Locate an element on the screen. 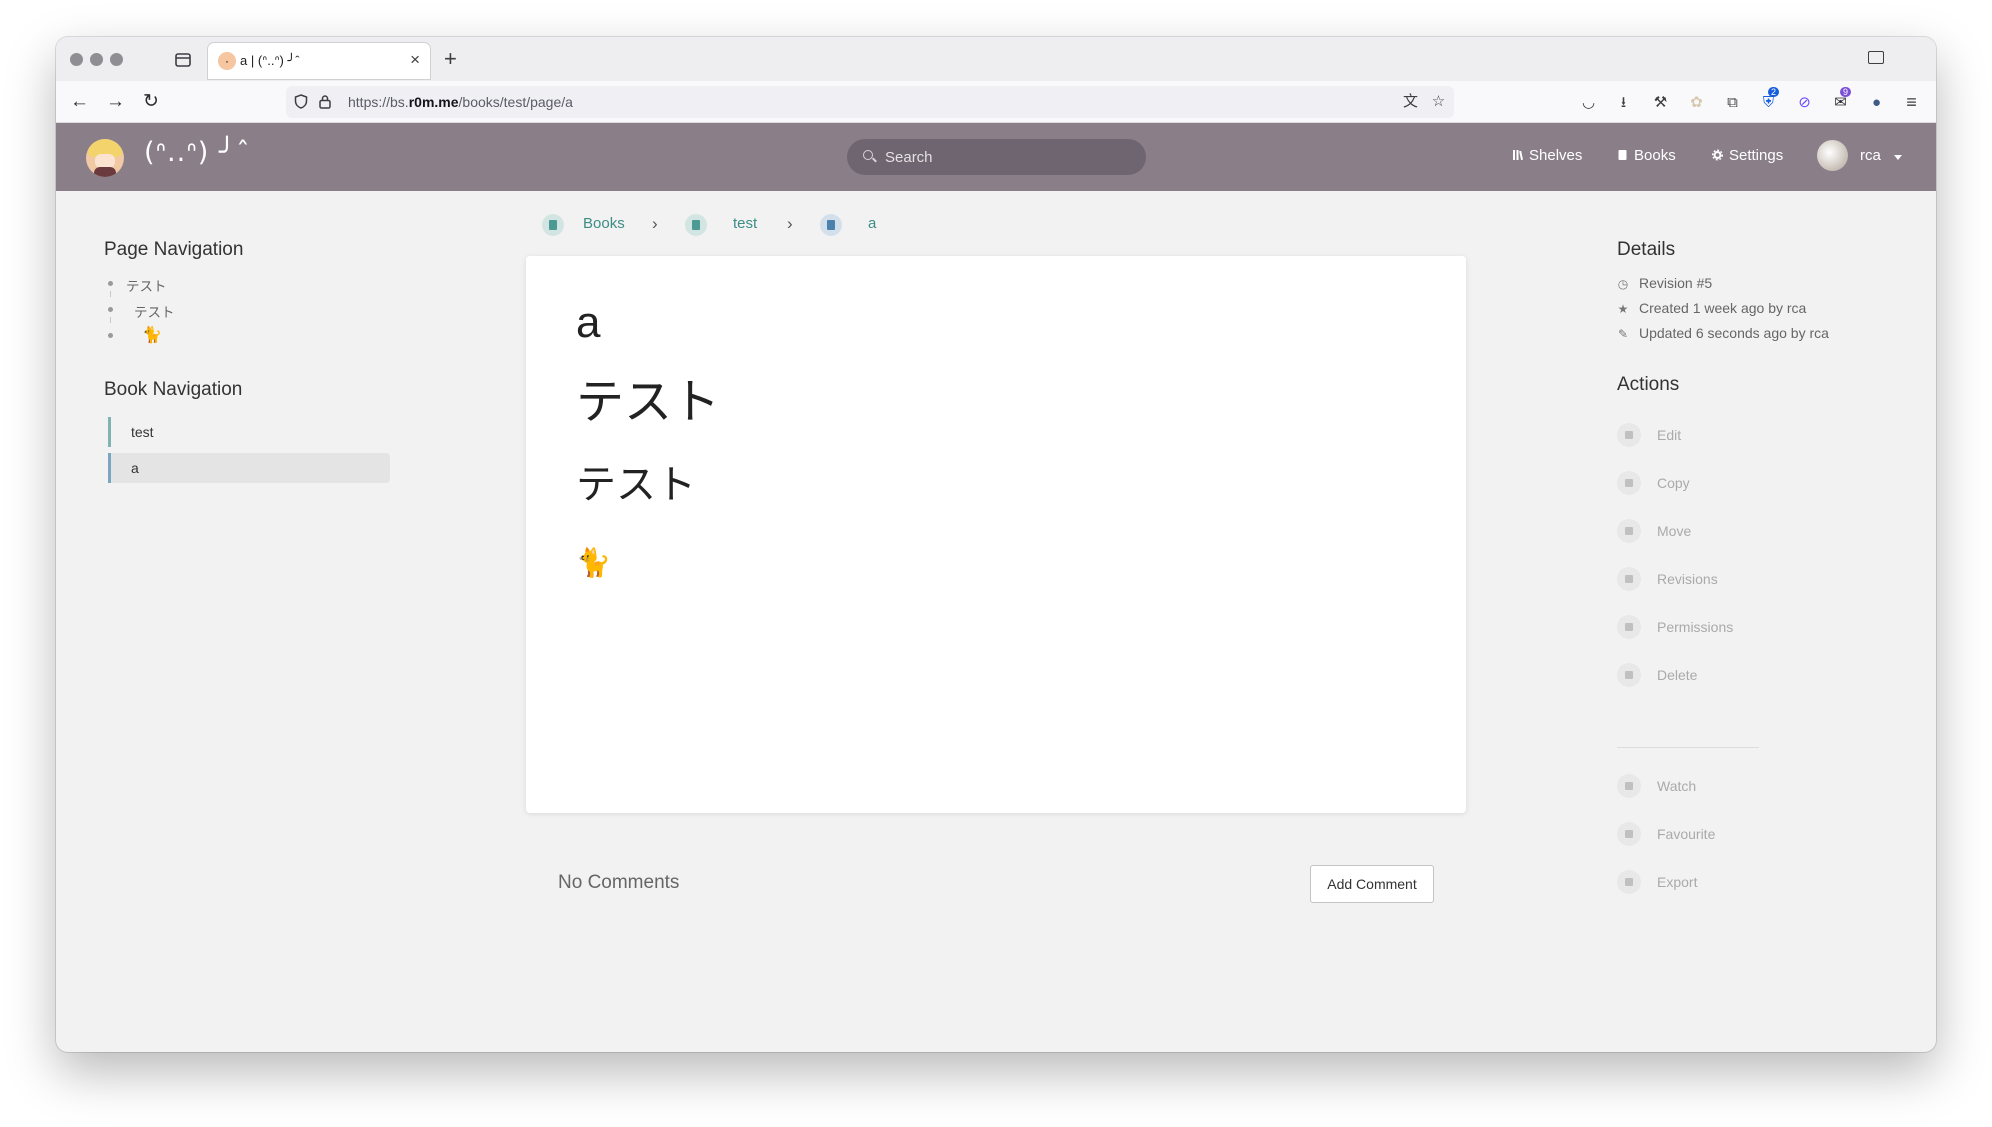  extension-icon: ✿ is located at coordinates (1696, 102).